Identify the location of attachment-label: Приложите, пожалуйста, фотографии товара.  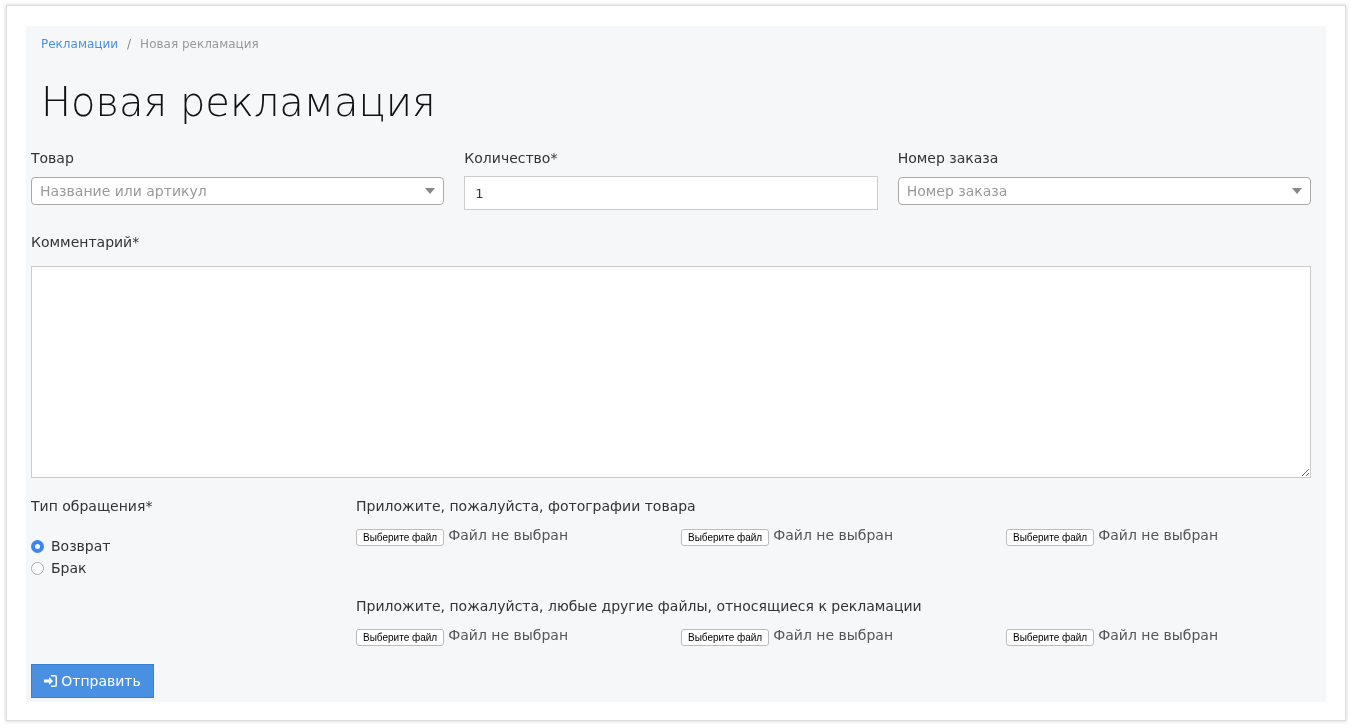
(526, 507).